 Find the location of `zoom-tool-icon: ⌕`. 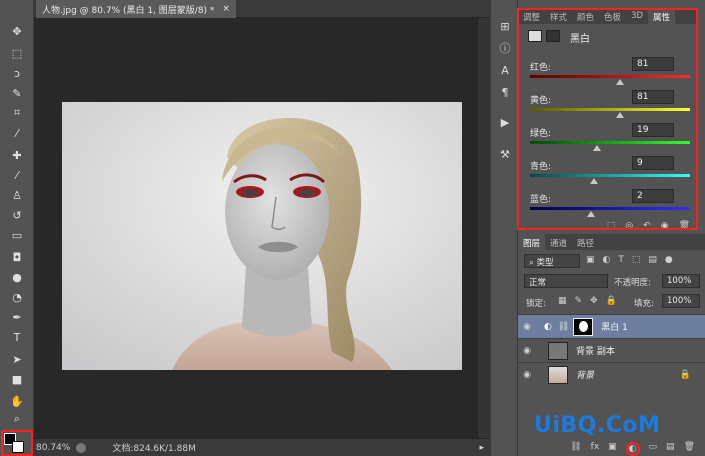

zoom-tool-icon: ⌕ is located at coordinates (17, 419).